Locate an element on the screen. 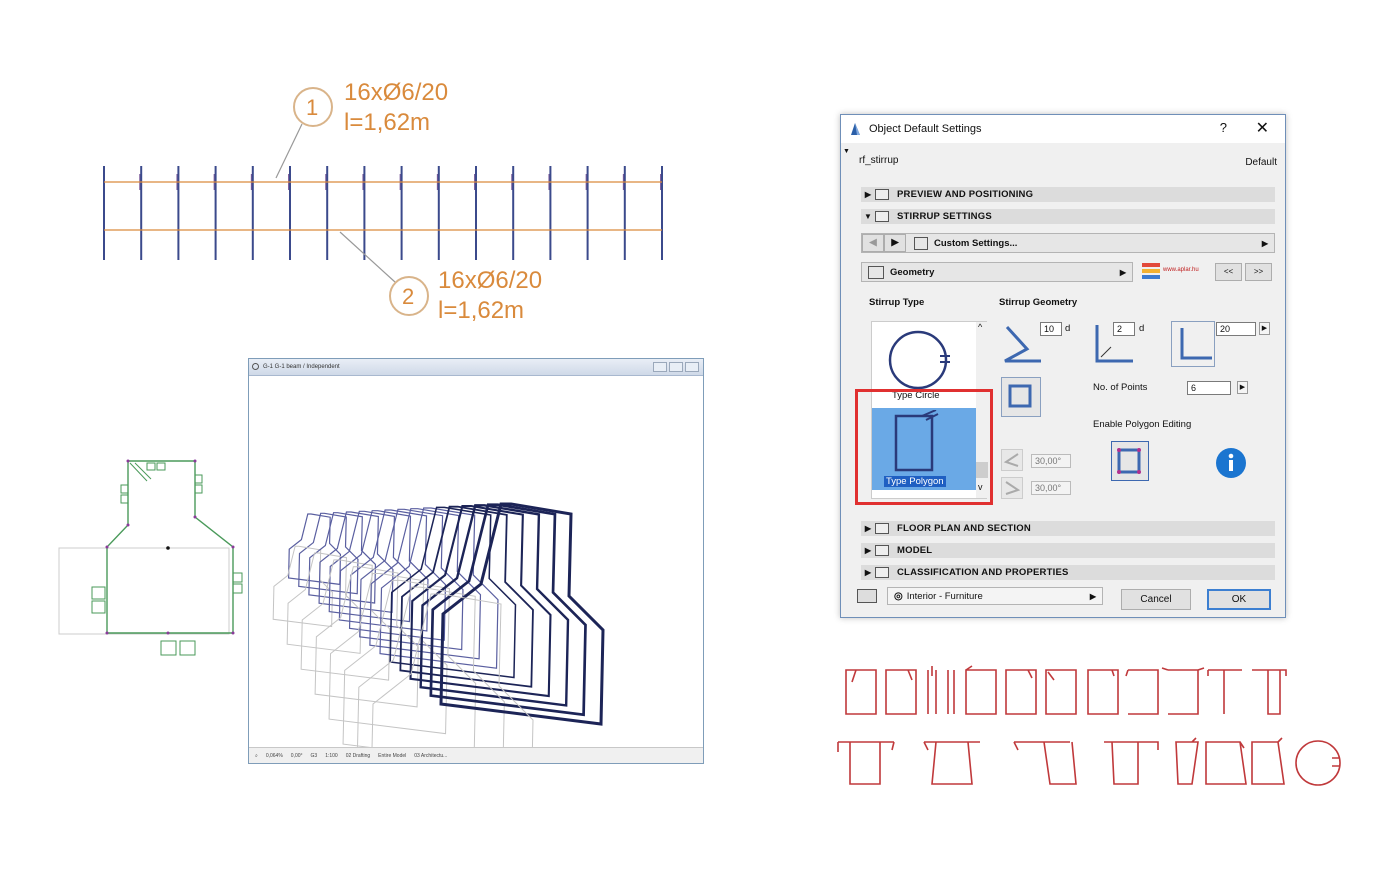 This screenshot has width=1400, height=875. layer-dropdown: ◎ Interior - Furniture ▶ is located at coordinates (995, 596).